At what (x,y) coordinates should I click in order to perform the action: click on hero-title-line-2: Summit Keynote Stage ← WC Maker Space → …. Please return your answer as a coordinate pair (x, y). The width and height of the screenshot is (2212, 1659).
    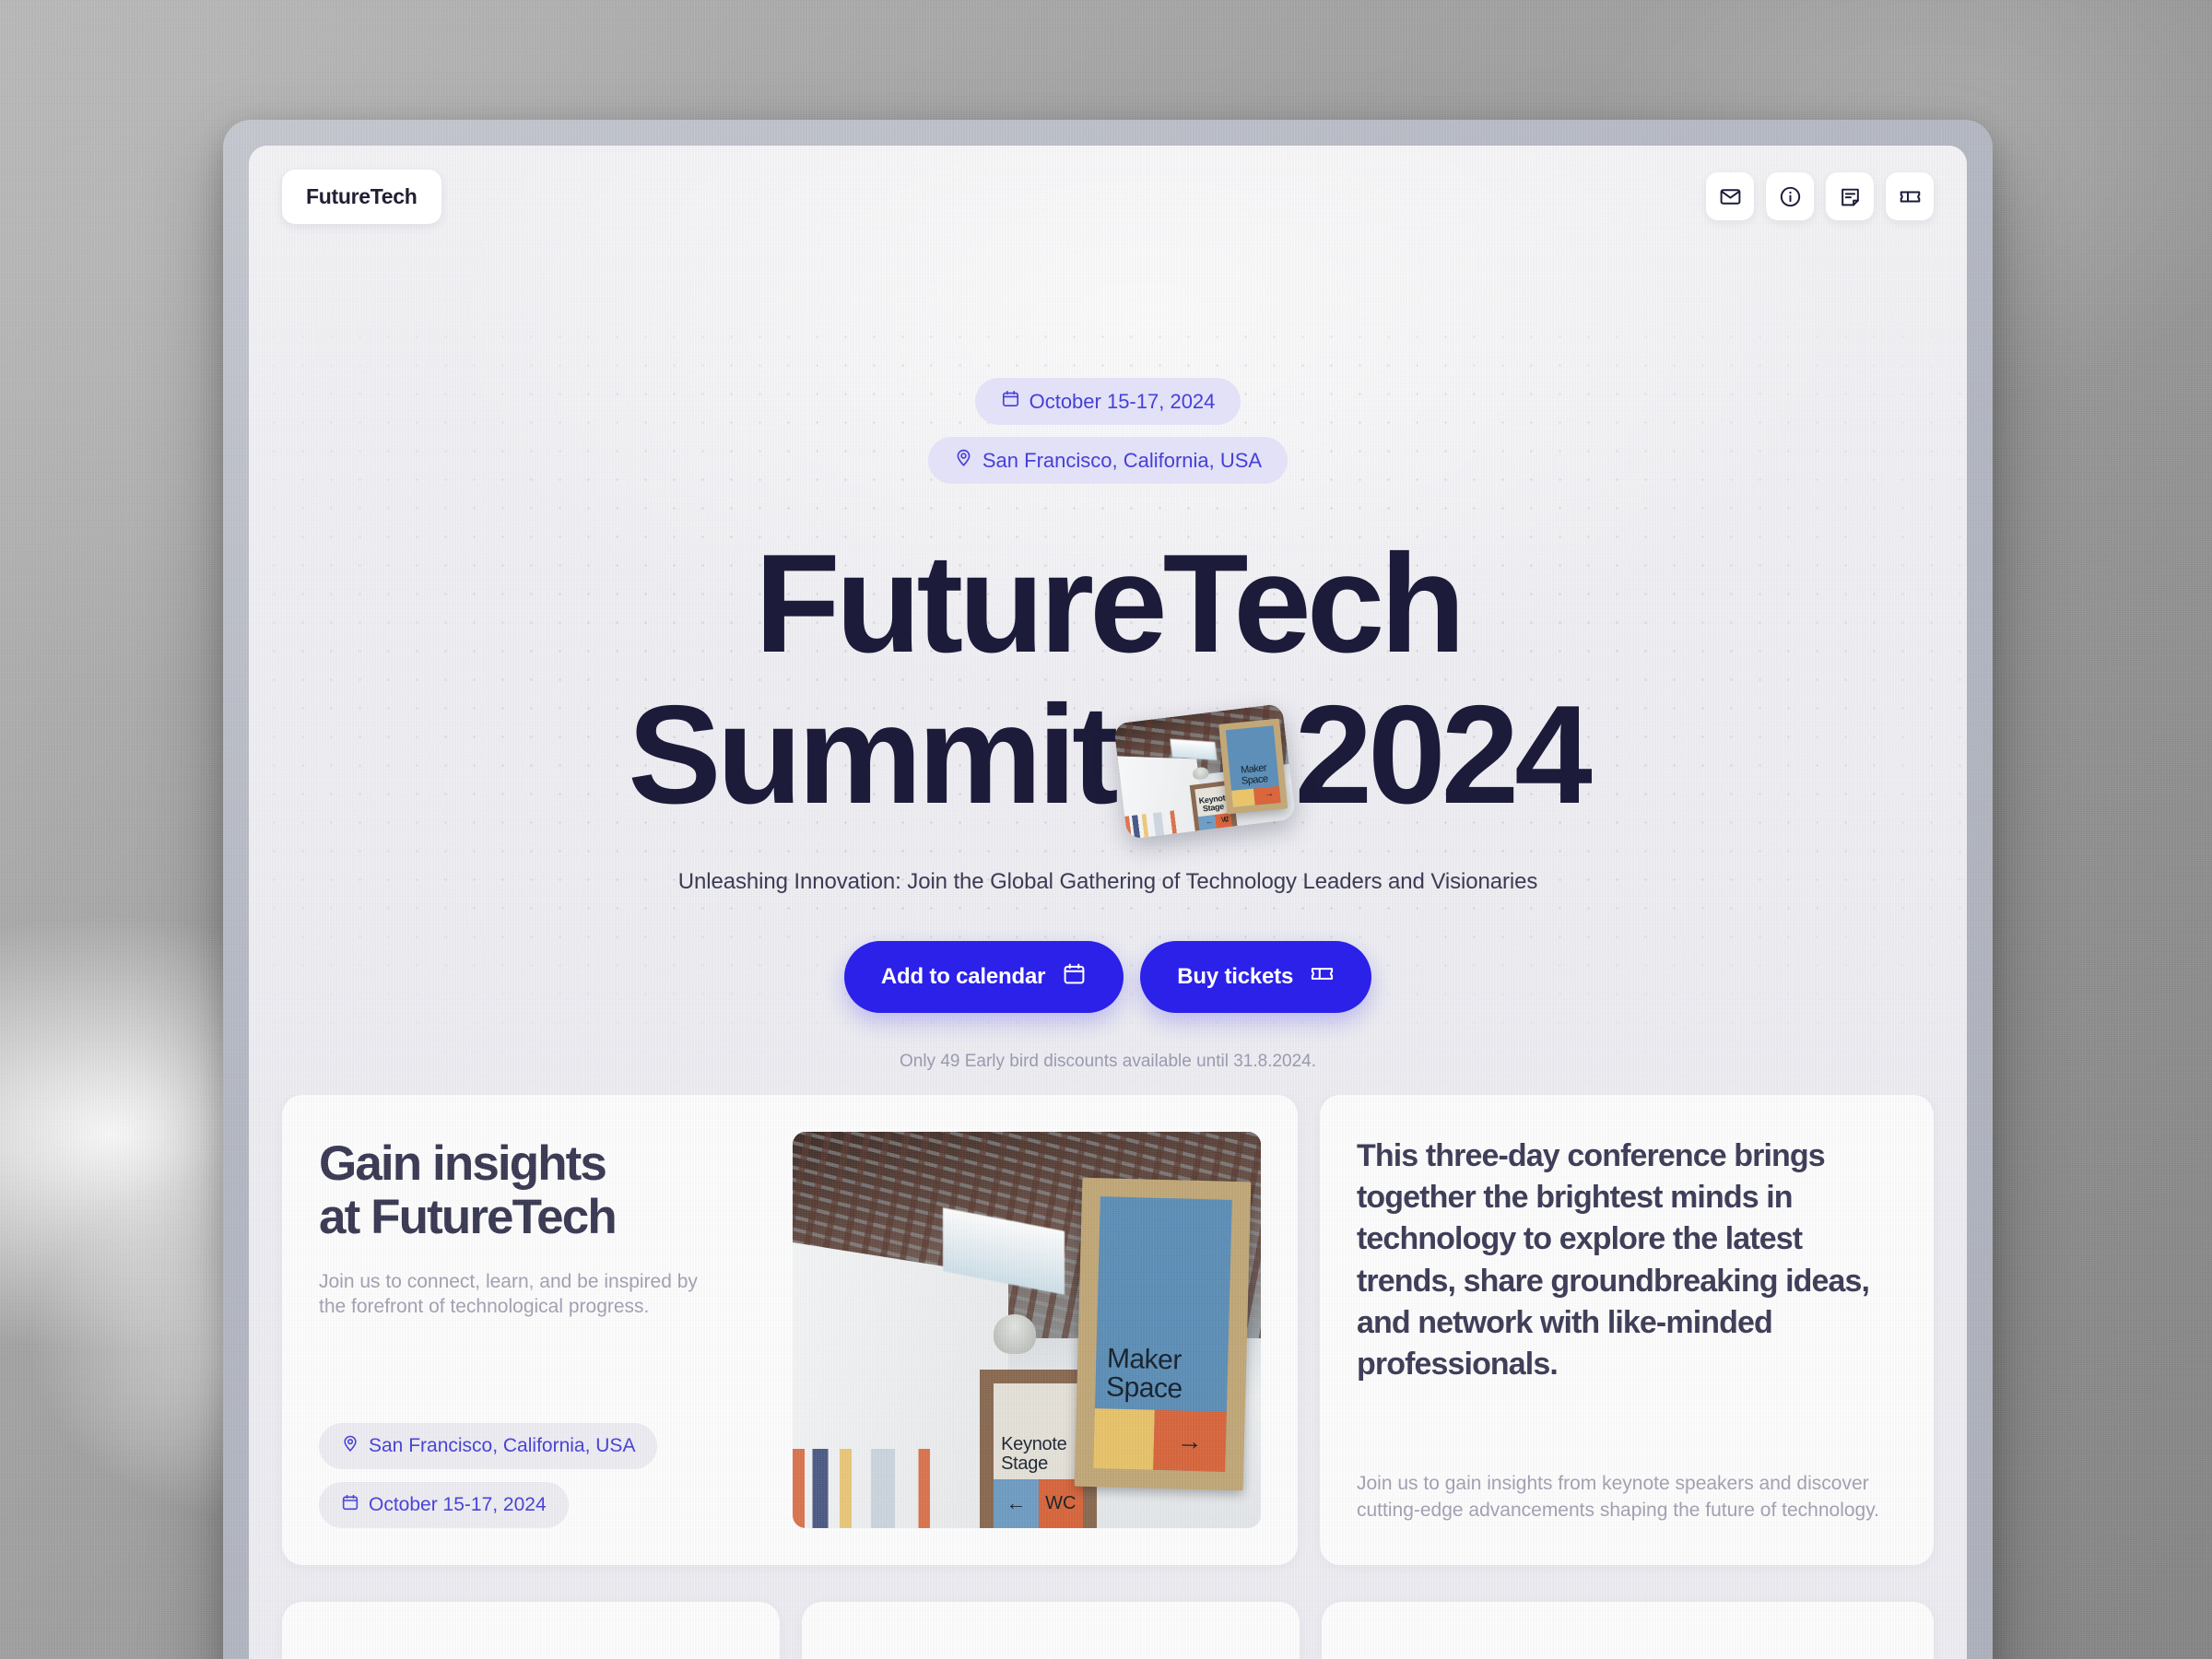
    Looking at the image, I should click on (1108, 758).